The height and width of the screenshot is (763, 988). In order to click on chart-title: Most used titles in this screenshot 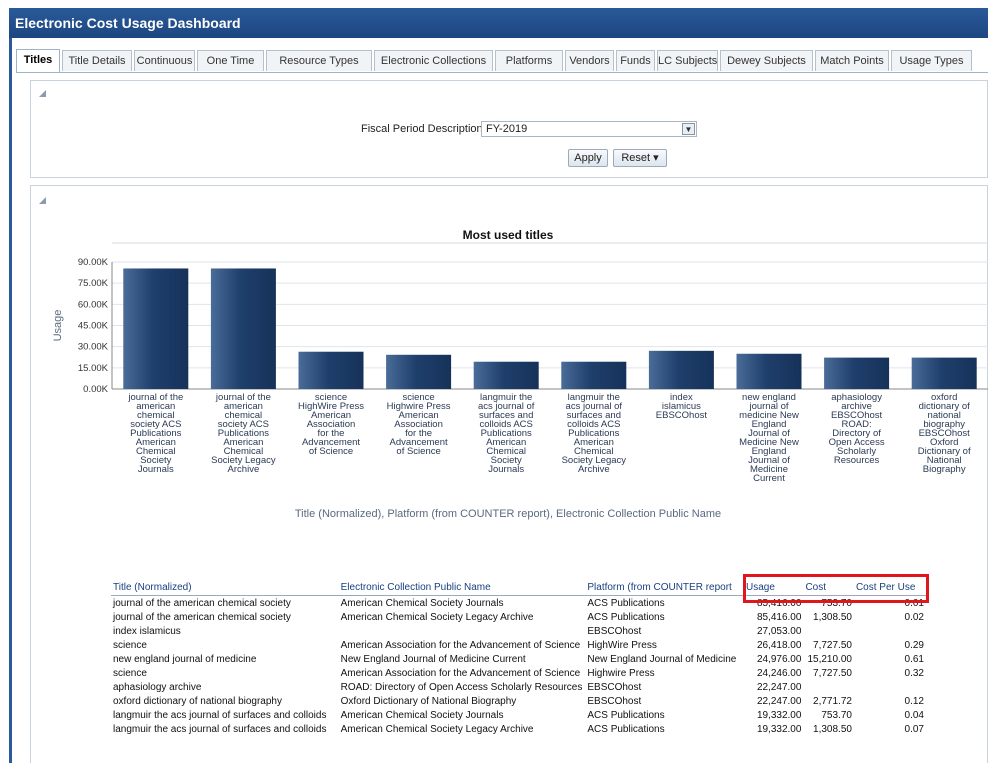, I will do `click(508, 235)`.